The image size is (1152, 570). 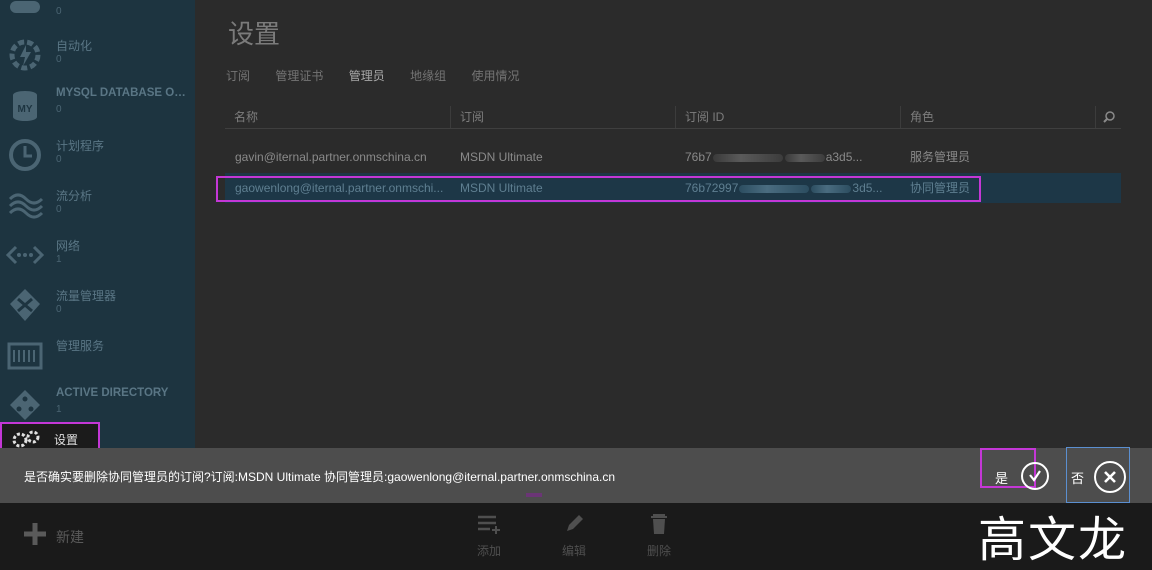 I want to click on page-title: 设置, so click(x=254, y=35).